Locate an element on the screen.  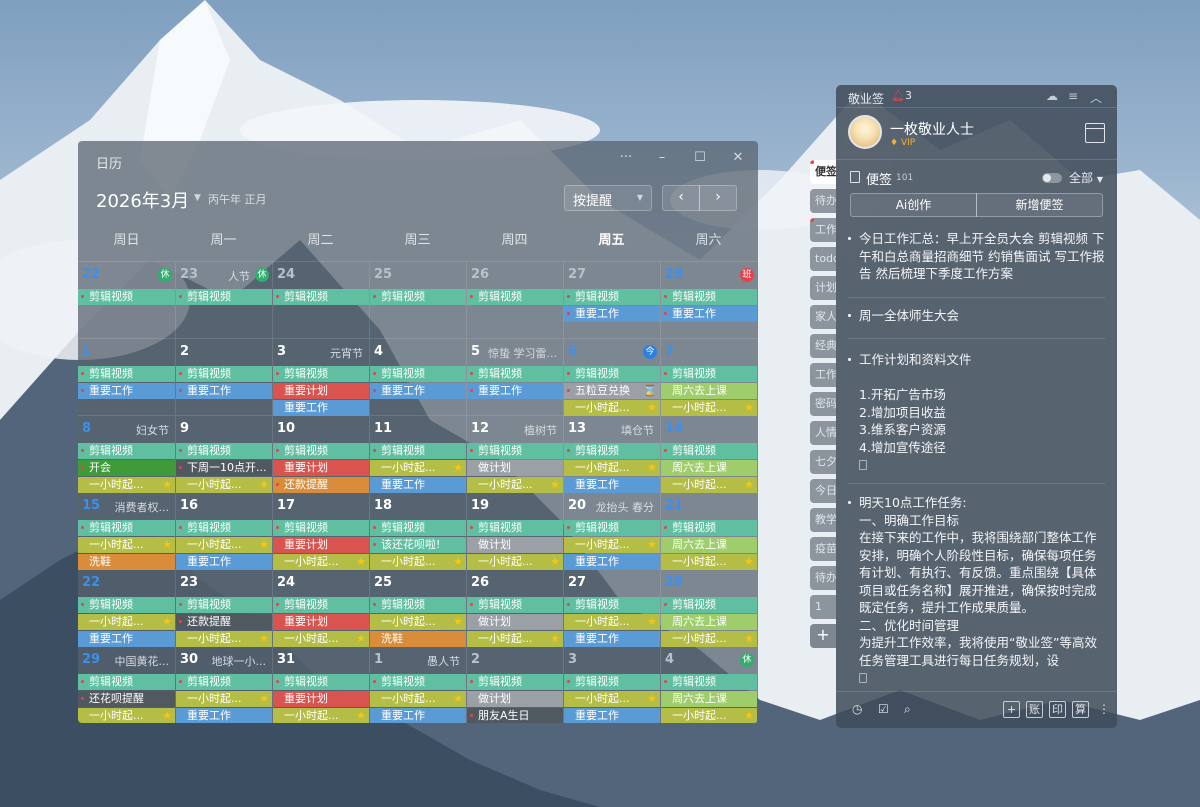
category-tab: 教学 is located at coordinates (823, 520).